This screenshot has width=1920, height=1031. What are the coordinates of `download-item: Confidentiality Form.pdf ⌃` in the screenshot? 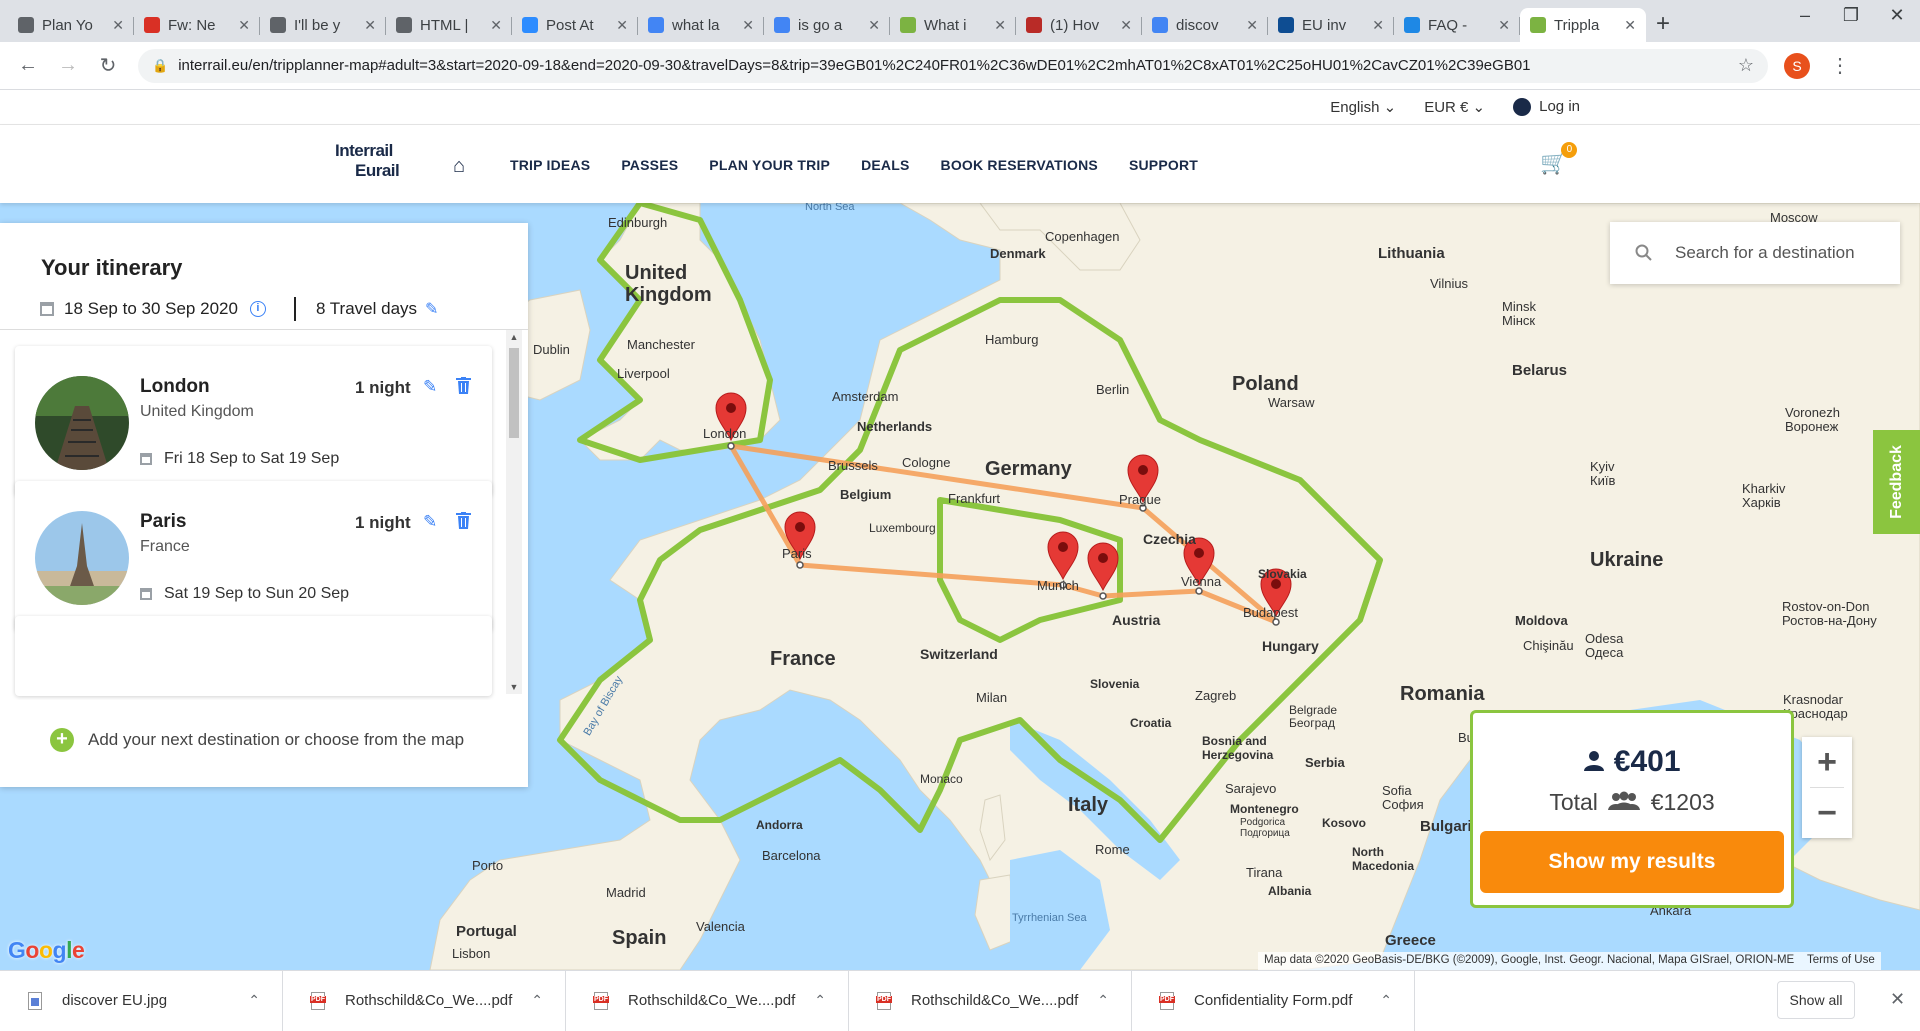 It's located at (1273, 1000).